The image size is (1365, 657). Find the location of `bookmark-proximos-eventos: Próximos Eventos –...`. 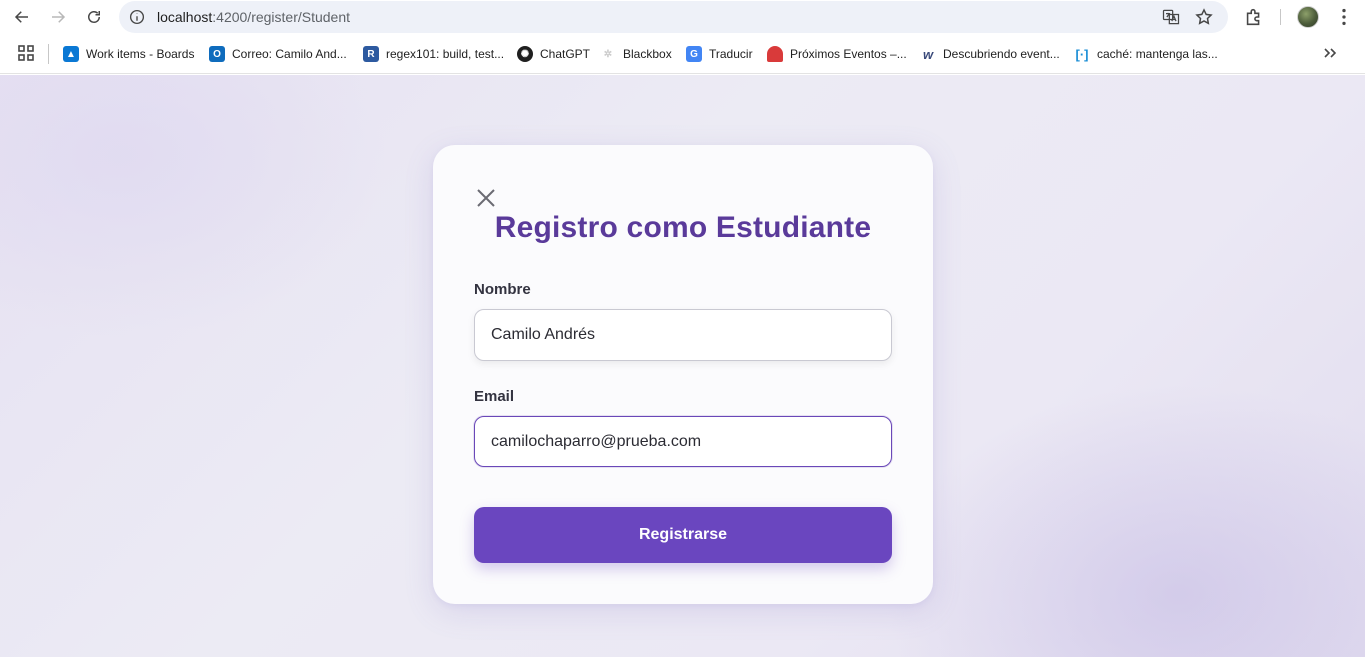

bookmark-proximos-eventos: Próximos Eventos –... is located at coordinates (837, 54).